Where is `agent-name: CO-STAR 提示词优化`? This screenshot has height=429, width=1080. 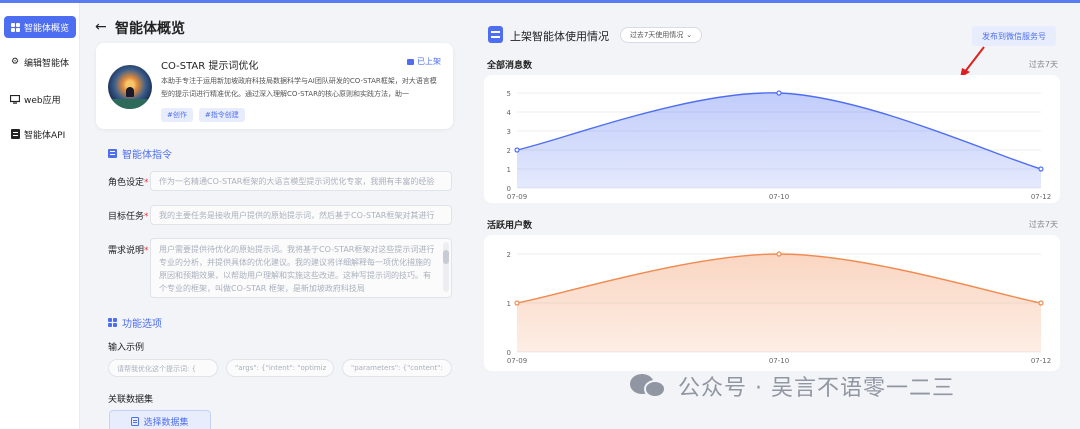
agent-name: CO-STAR 提示词优化 is located at coordinates (210, 66).